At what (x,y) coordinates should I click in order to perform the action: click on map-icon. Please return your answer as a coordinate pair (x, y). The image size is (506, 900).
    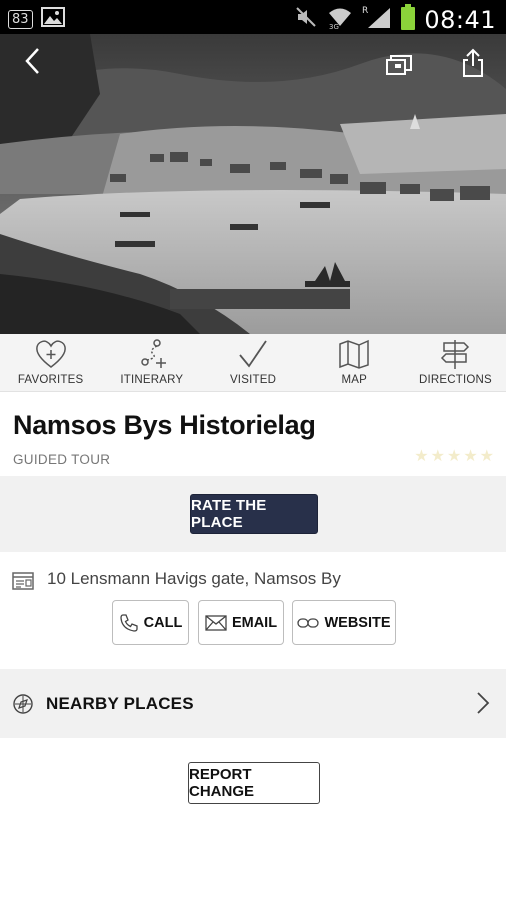
    Looking at the image, I should click on (354, 354).